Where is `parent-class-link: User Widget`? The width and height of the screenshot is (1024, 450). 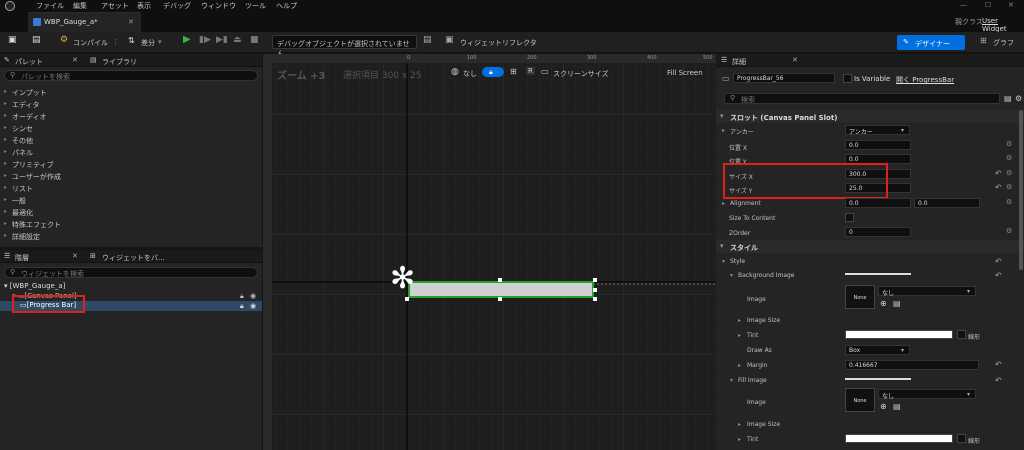 parent-class-link: User Widget is located at coordinates (1003, 25).